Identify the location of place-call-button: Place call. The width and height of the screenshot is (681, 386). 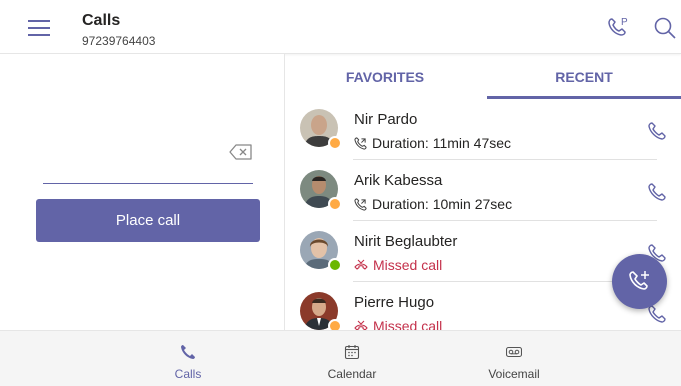
(148, 220).